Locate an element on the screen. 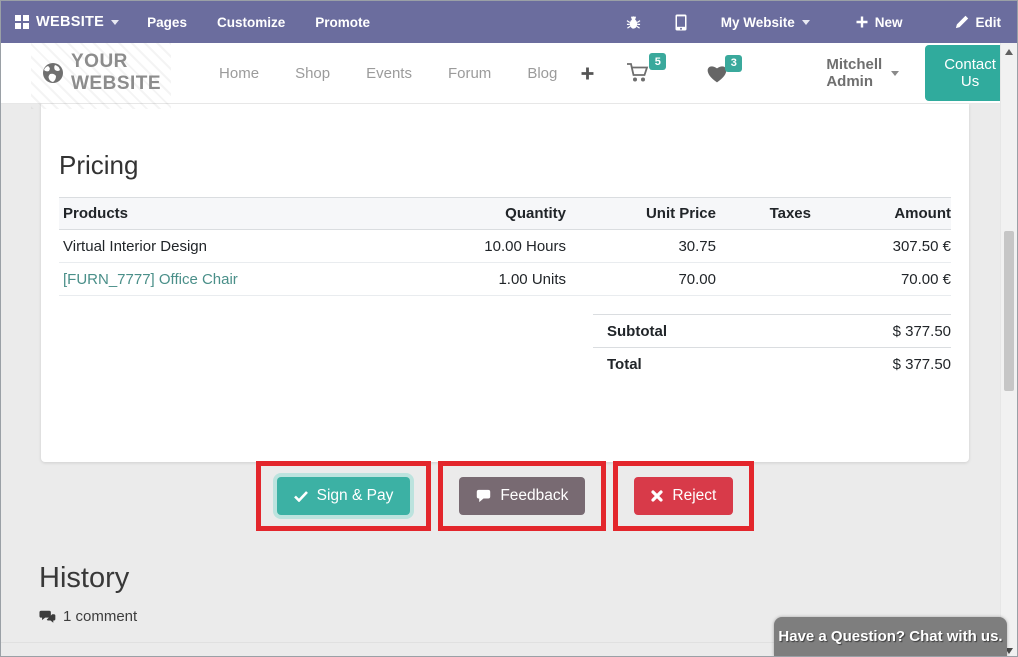 The height and width of the screenshot is (657, 1018). mobile-preview-icon is located at coordinates (681, 22).